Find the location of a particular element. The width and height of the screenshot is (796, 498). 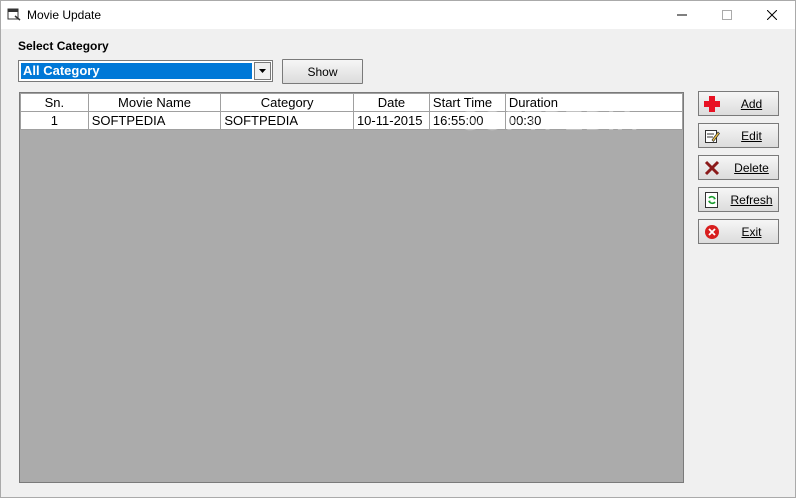

minimize-icon is located at coordinates (681, 15).